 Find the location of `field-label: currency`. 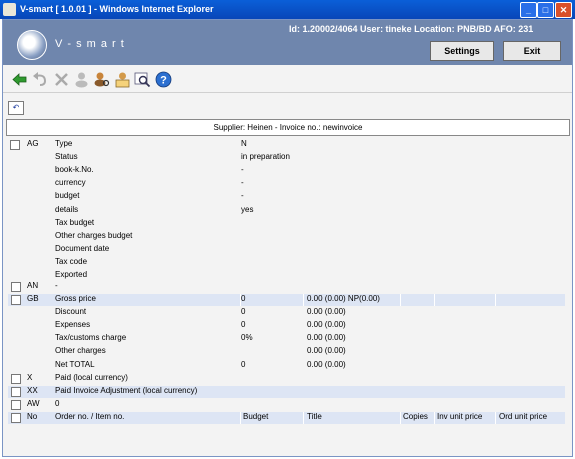

field-label: currency is located at coordinates (70, 183).